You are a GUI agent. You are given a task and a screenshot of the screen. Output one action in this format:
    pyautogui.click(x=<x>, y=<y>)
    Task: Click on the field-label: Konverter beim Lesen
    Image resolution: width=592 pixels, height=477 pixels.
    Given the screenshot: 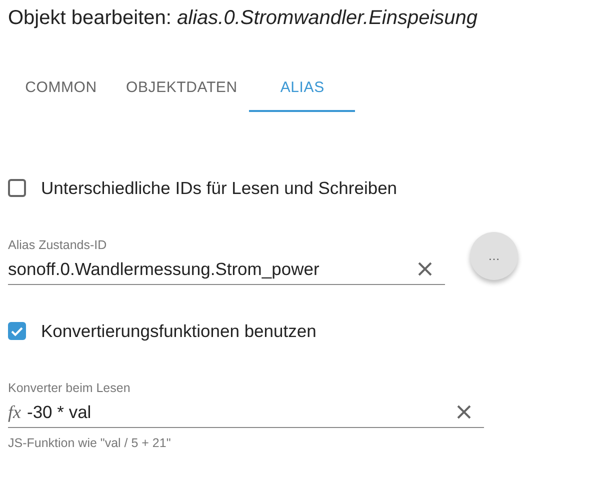 What is the action you would take?
    pyautogui.click(x=69, y=388)
    